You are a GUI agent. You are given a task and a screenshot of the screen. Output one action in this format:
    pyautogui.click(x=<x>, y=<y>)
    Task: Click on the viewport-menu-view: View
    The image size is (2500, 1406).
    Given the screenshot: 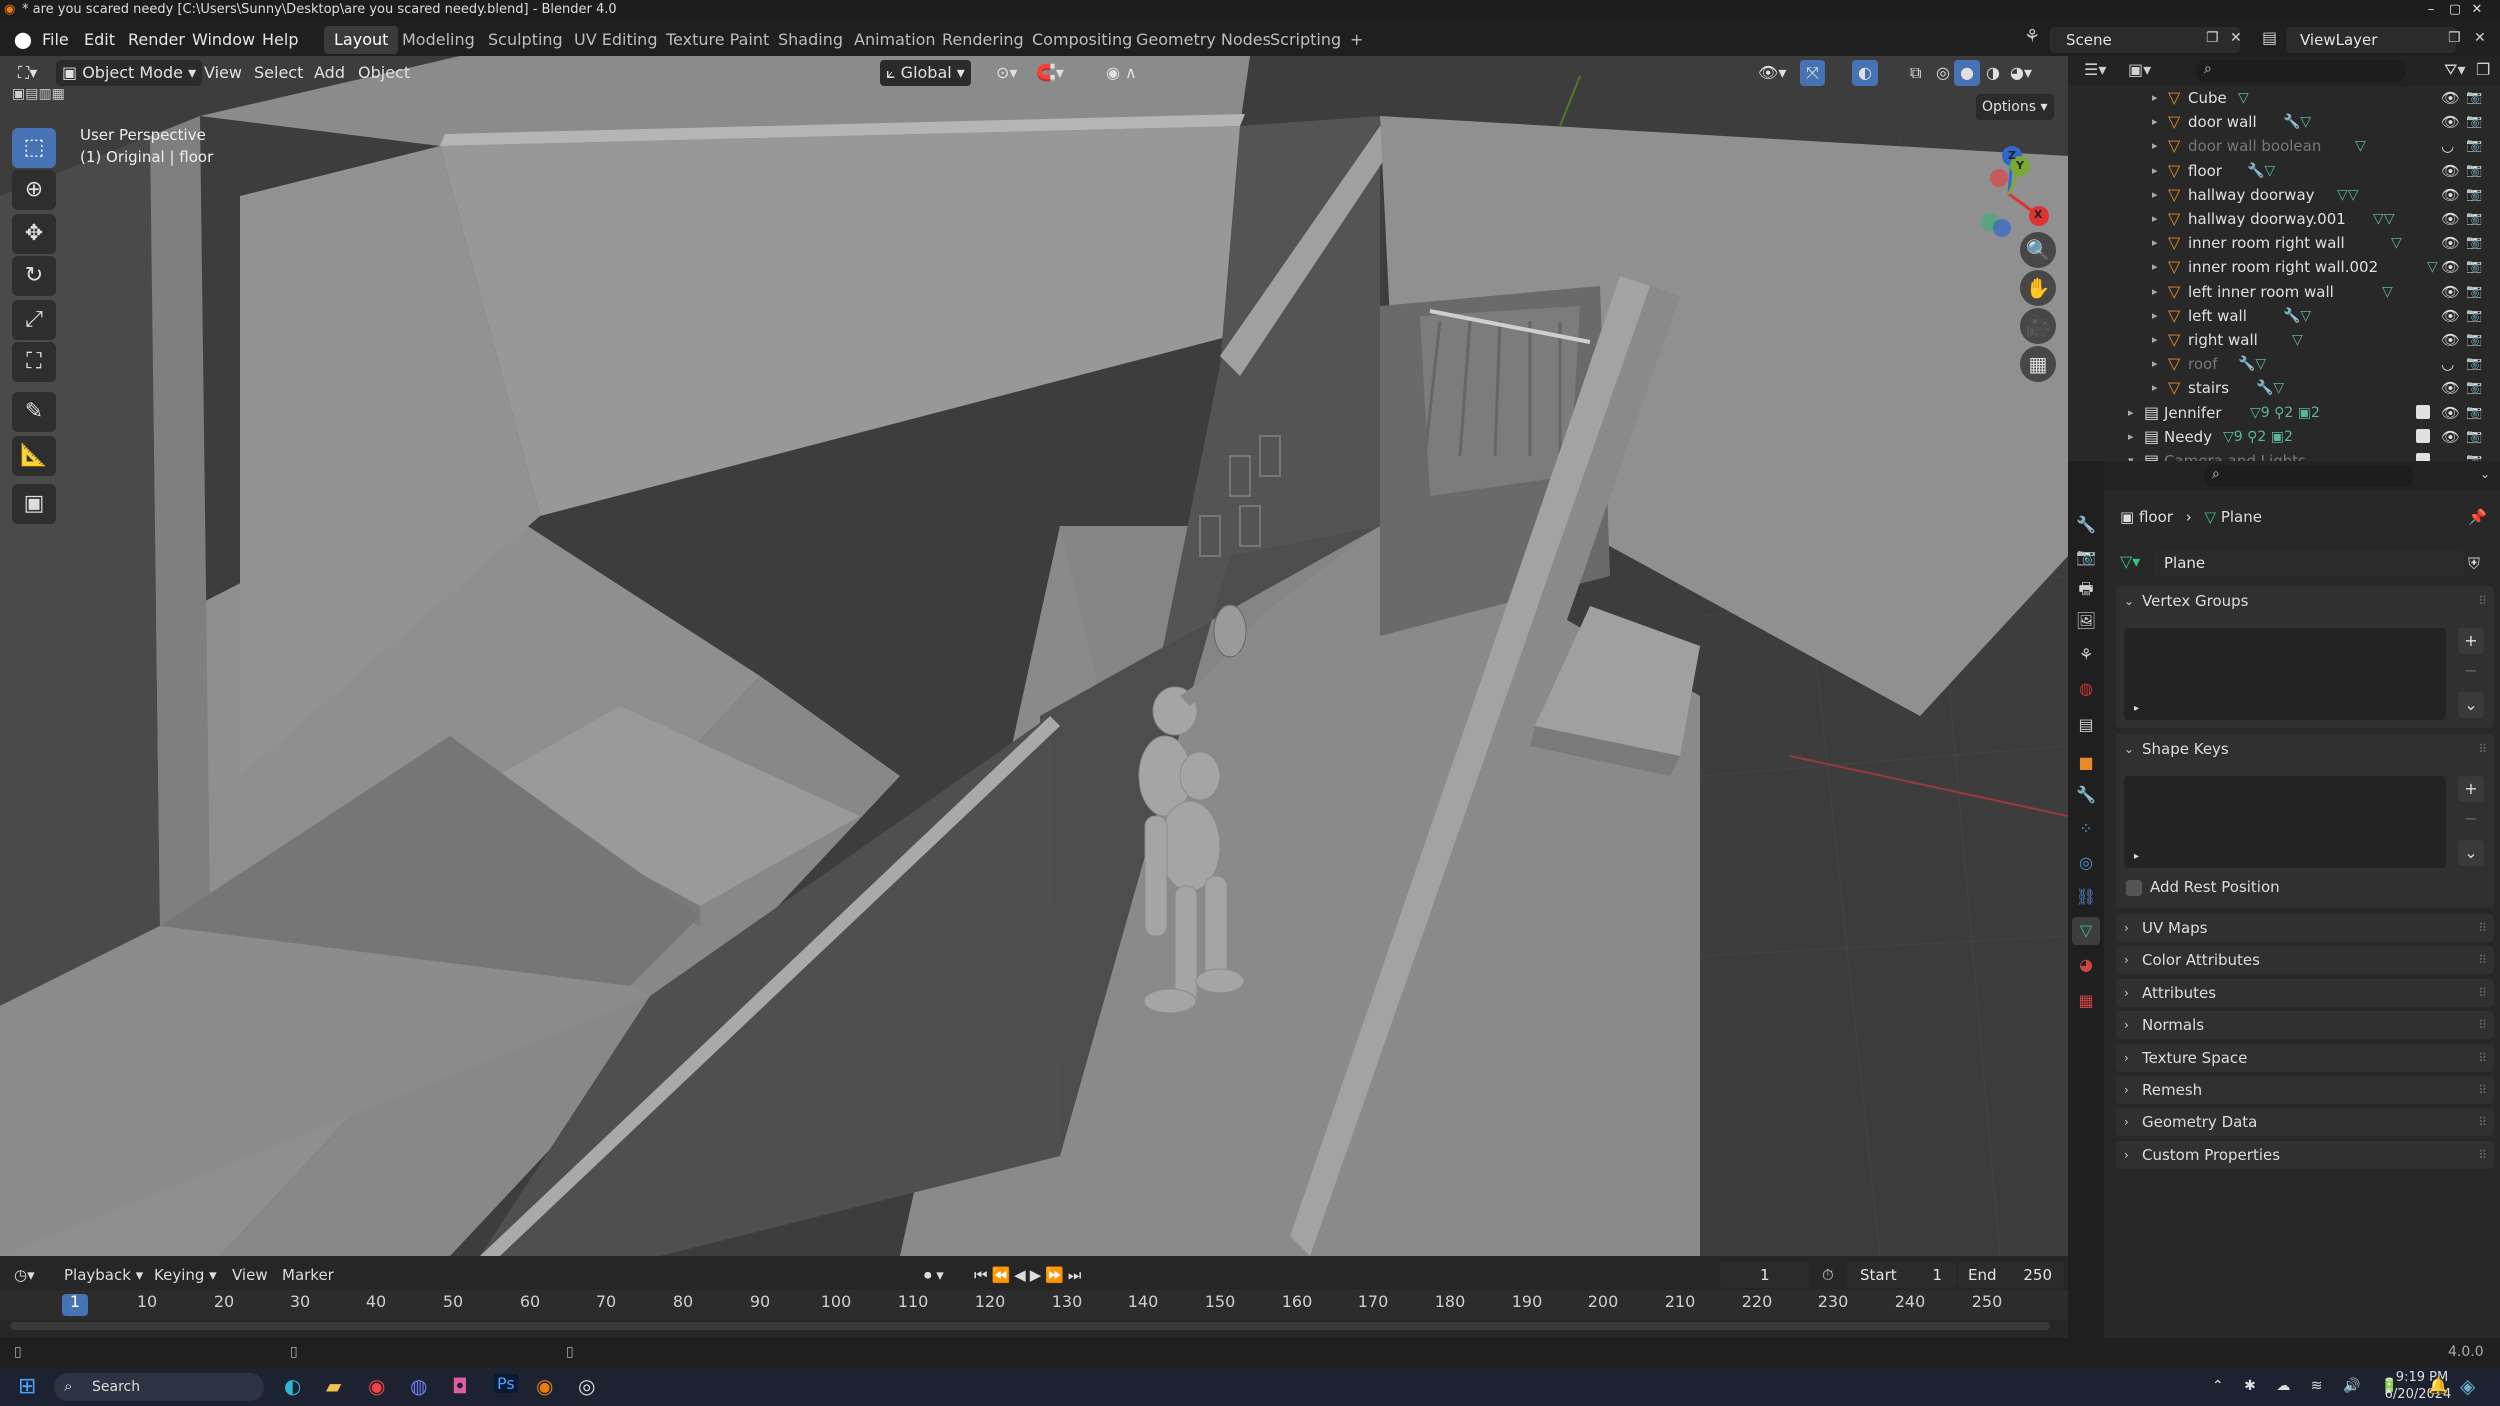 What is the action you would take?
    pyautogui.click(x=223, y=73)
    